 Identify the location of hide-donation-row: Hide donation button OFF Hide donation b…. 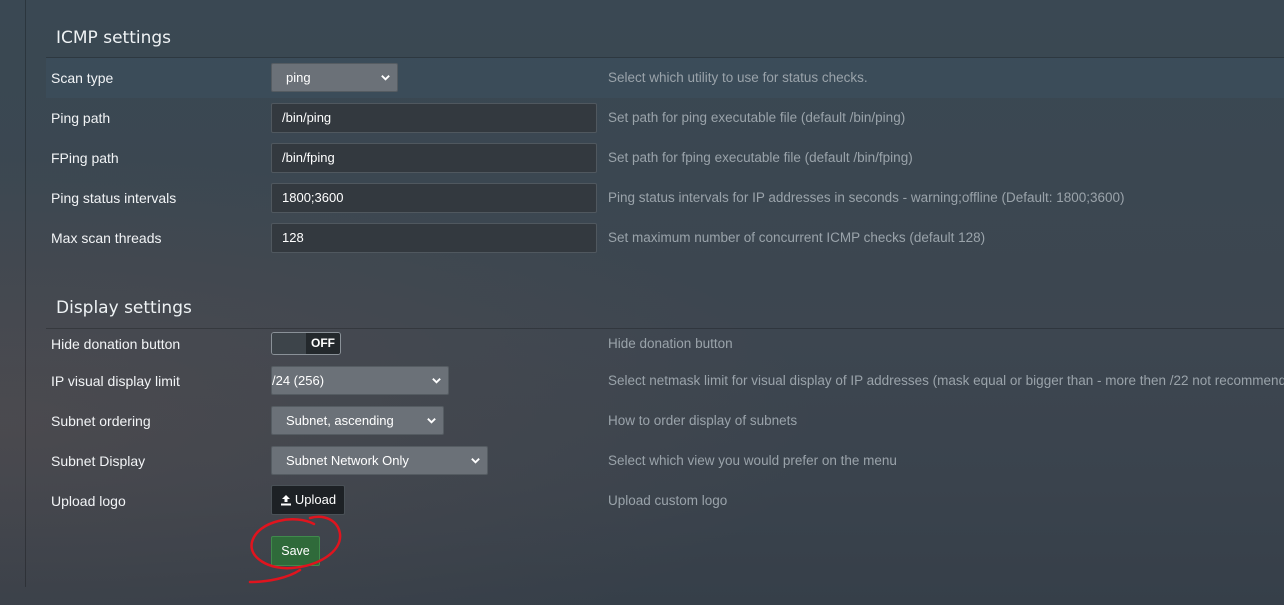
(665, 344).